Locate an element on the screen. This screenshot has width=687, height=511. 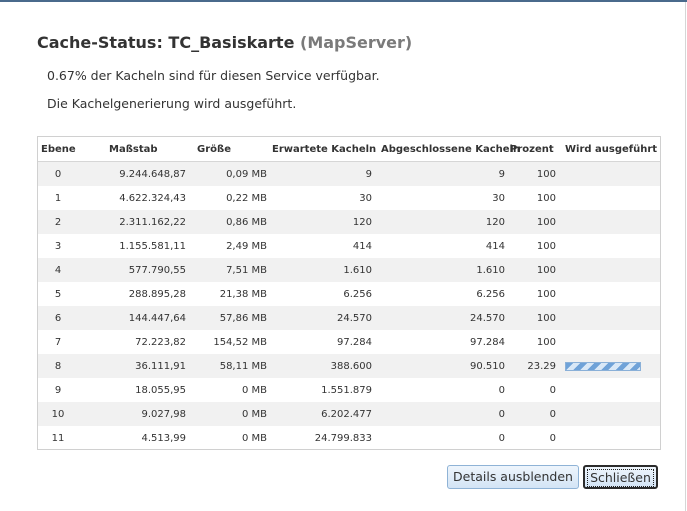
cell-scale: 577.790,55 is located at coordinates (136, 270).